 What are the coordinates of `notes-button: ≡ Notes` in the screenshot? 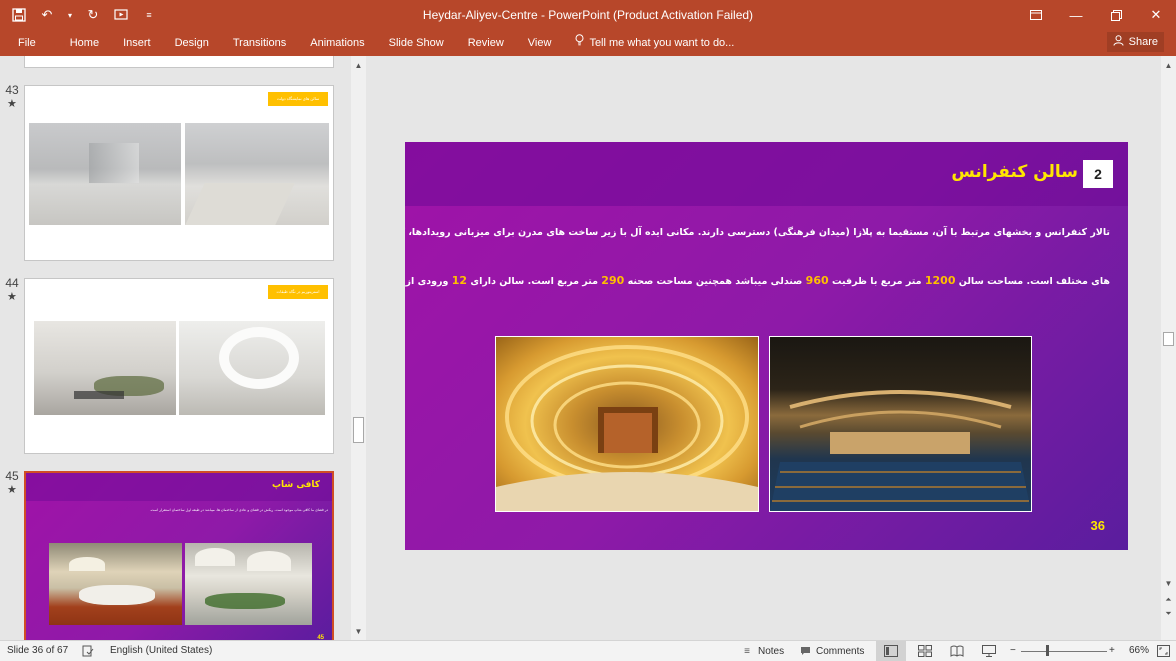 It's located at (762, 651).